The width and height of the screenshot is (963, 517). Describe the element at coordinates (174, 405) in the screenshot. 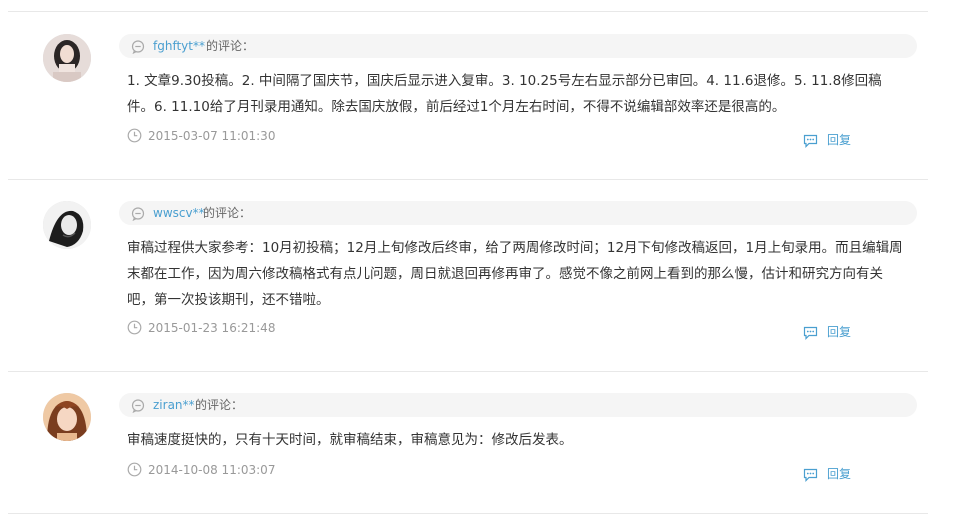

I see `username-link: ziran**` at that location.